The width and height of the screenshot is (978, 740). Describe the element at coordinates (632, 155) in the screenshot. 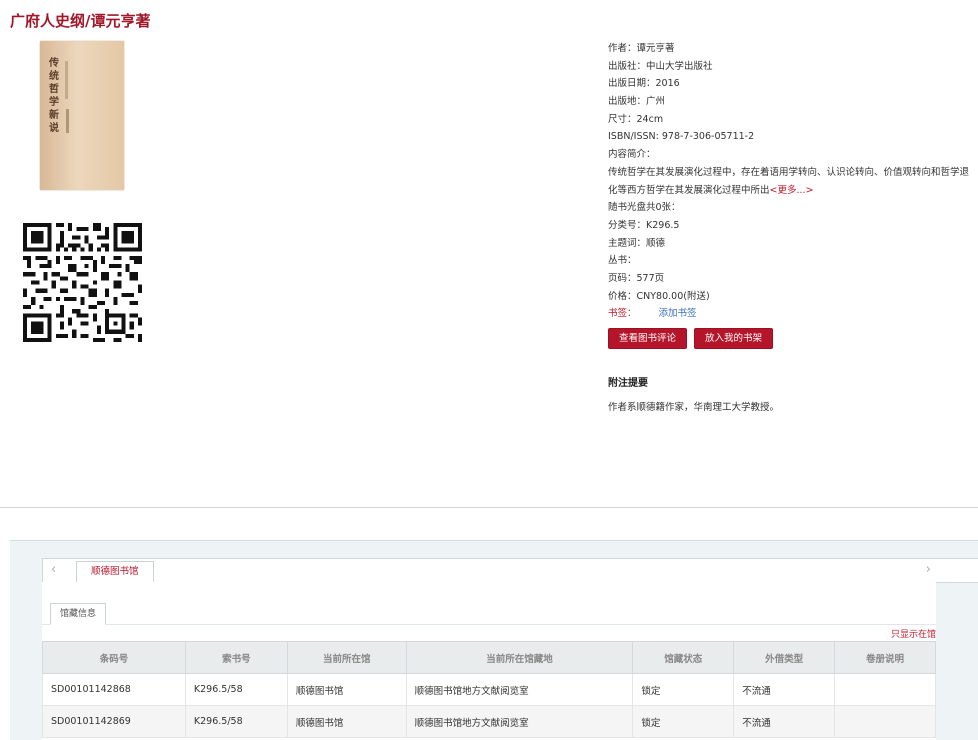

I see `detail-summary-label: 内容简介：` at that location.